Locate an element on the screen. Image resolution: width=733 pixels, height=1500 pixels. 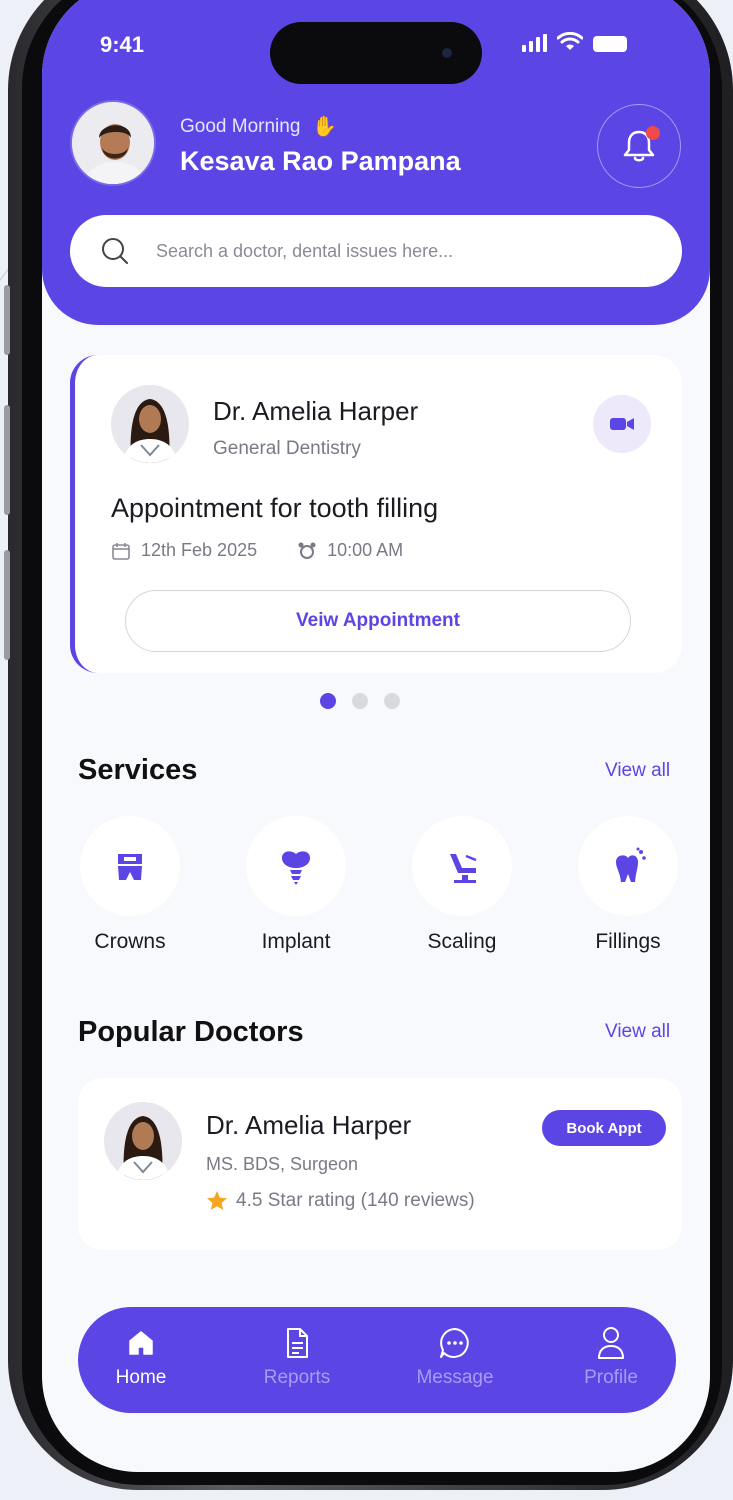
dynamic-island is located at coordinates (376, 53).